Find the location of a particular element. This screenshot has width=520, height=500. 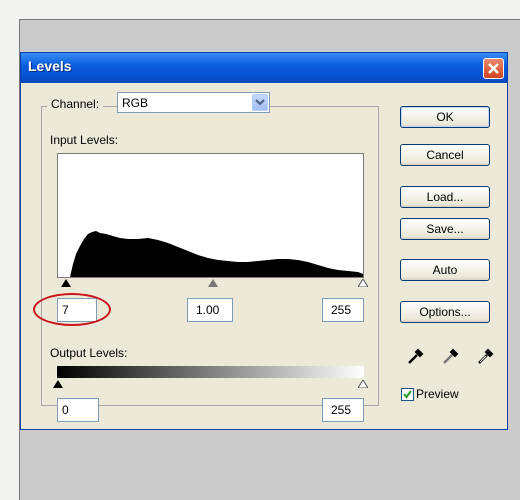

output-white-value: 255 is located at coordinates (341, 410).